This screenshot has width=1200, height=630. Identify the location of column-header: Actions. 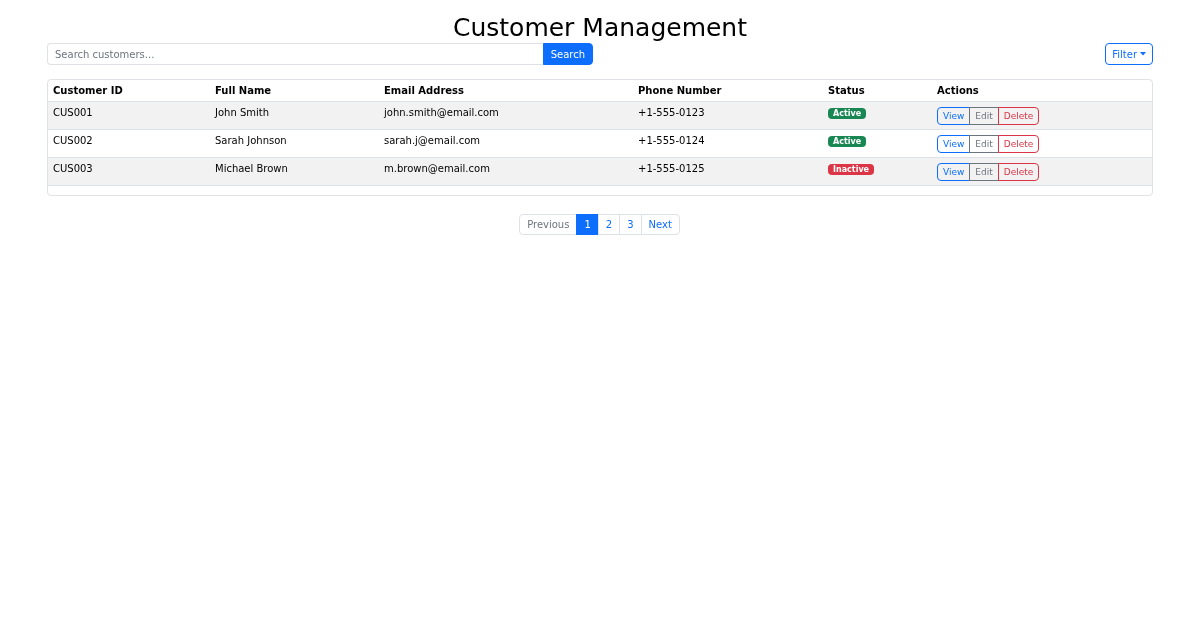
(1042, 91).